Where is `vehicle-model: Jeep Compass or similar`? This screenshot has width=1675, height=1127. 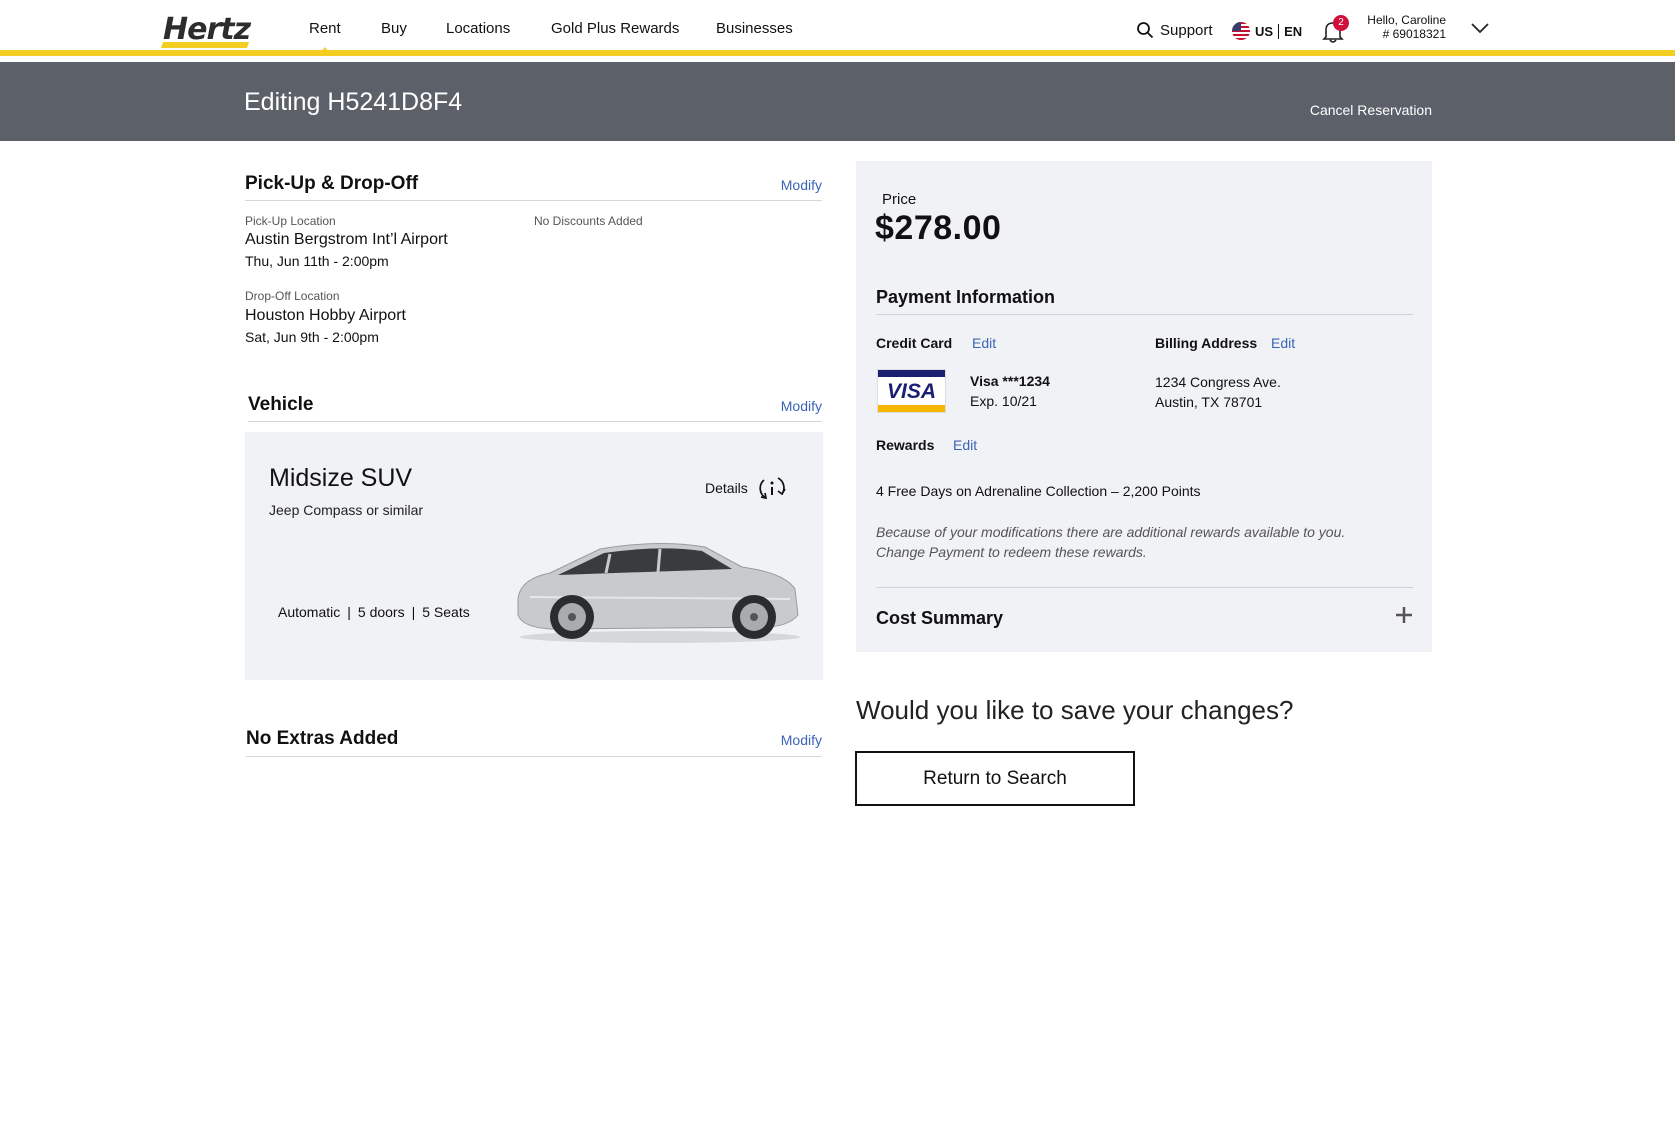 vehicle-model: Jeep Compass or similar is located at coordinates (346, 510).